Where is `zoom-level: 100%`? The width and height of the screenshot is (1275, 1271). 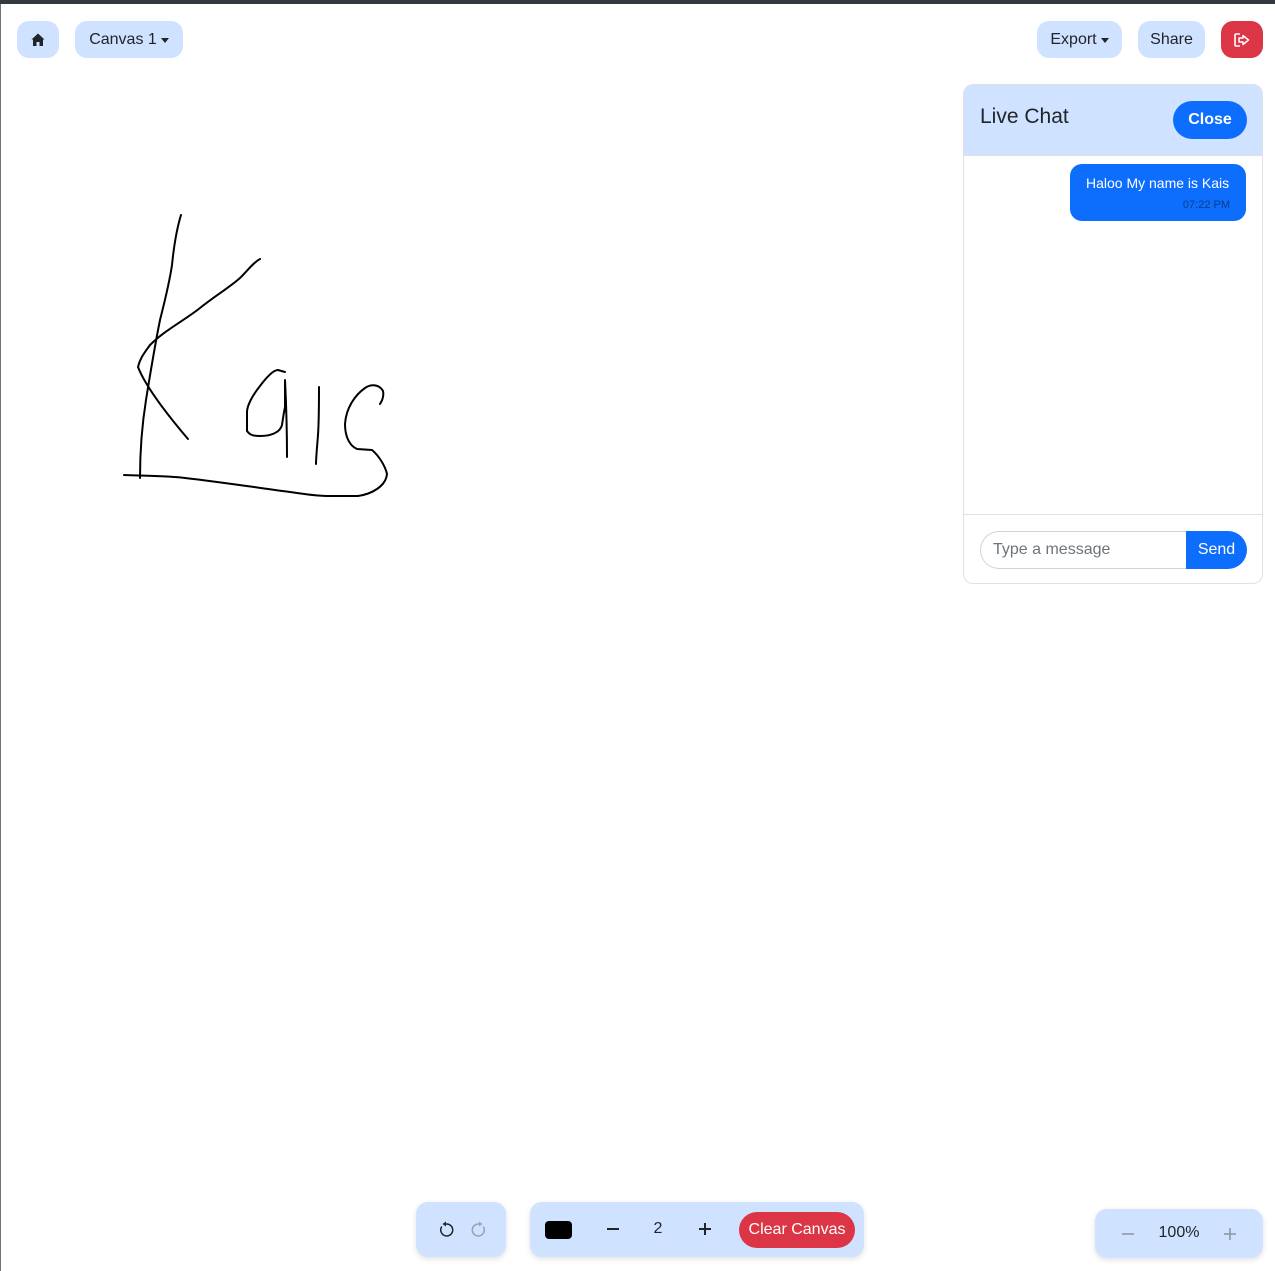
zoom-level: 100% is located at coordinates (1179, 1232).